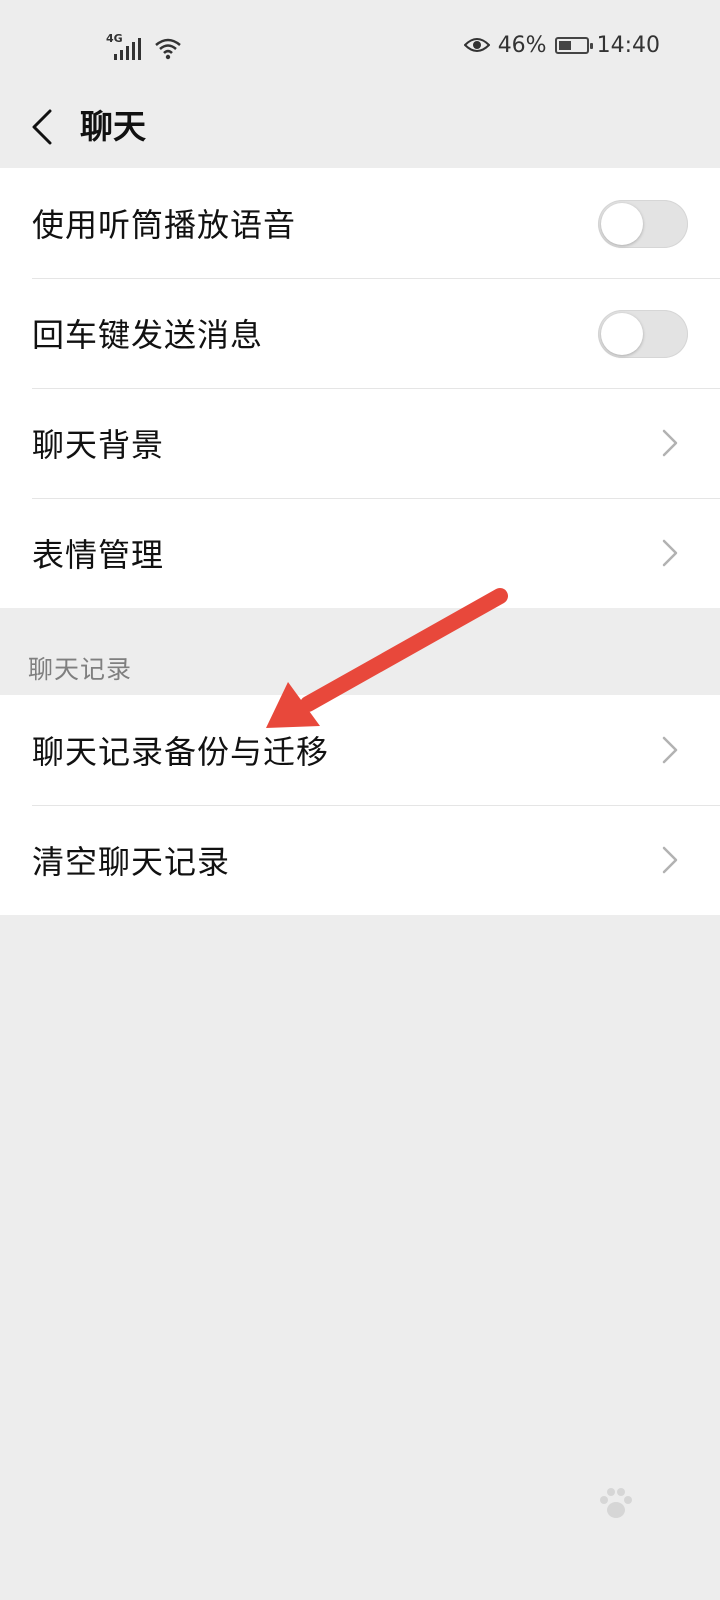 The image size is (720, 1600). I want to click on chevron-left-icon, so click(42, 127).